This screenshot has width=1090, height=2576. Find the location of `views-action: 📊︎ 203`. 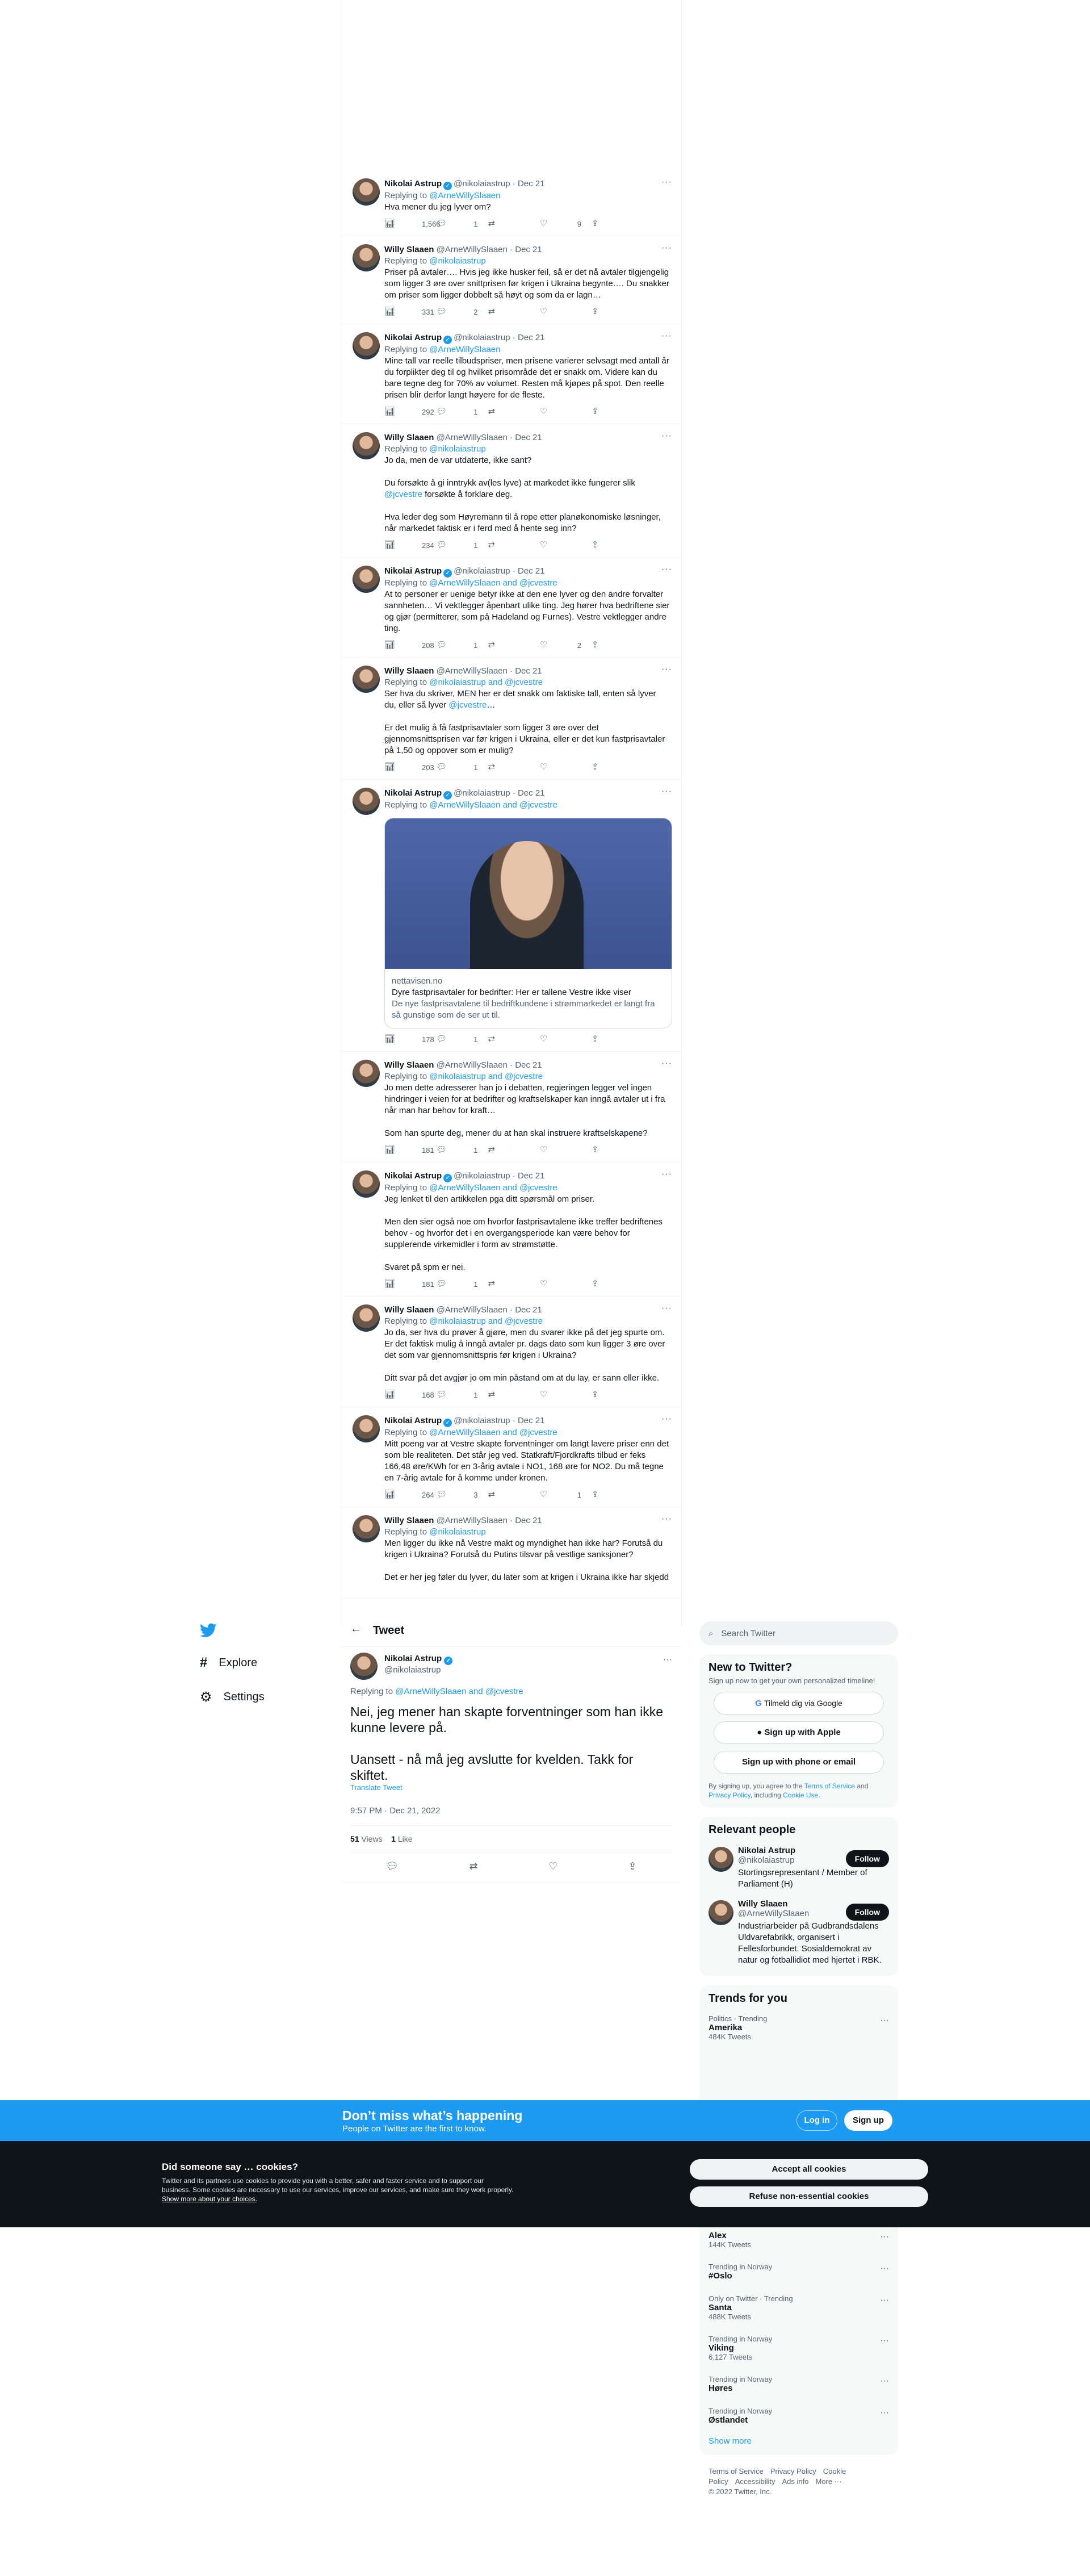

views-action: 📊︎ 203 is located at coordinates (410, 767).